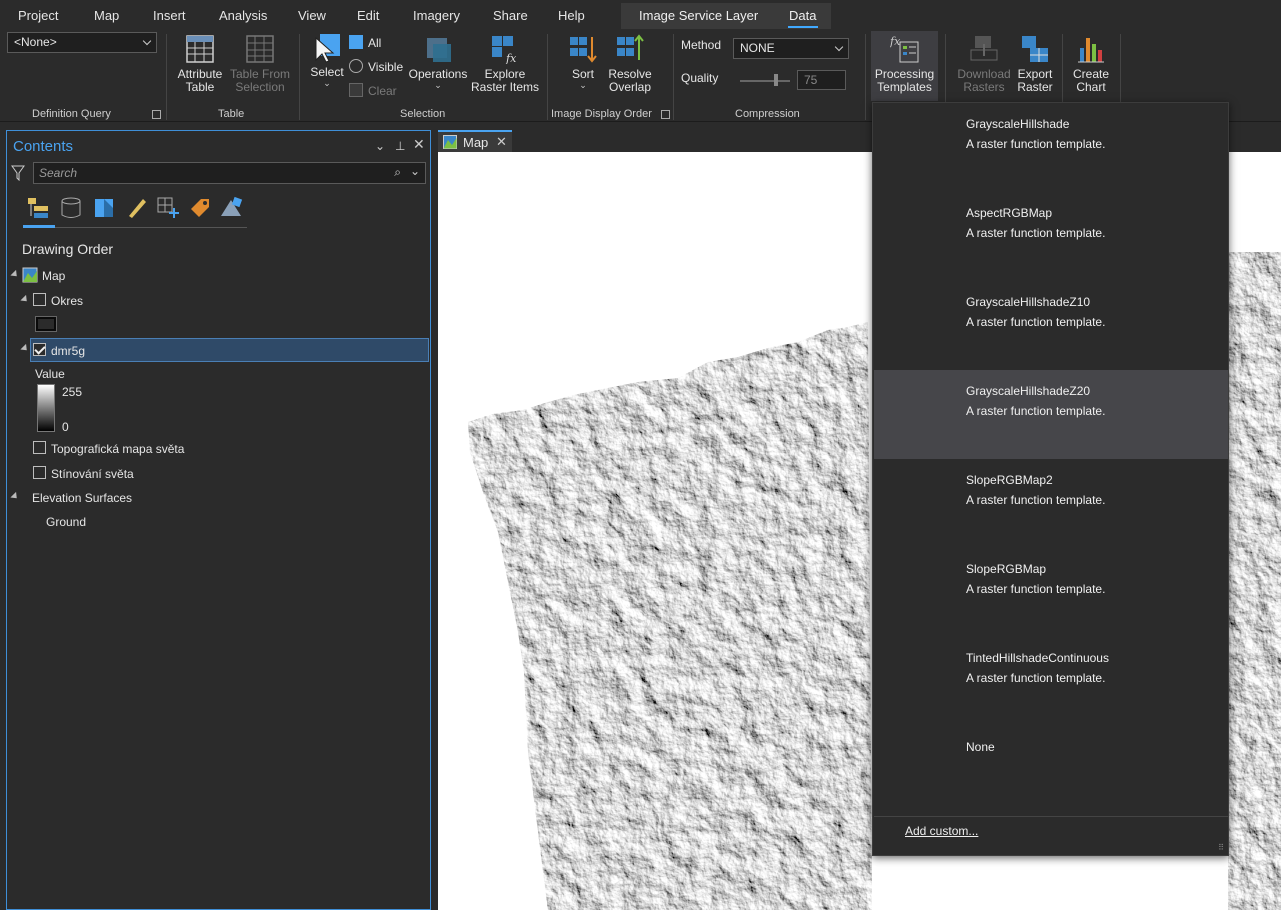 This screenshot has height=910, width=1281. Describe the element at coordinates (71, 114) in the screenshot. I see `group-label-definition-query: Definition Query` at that location.